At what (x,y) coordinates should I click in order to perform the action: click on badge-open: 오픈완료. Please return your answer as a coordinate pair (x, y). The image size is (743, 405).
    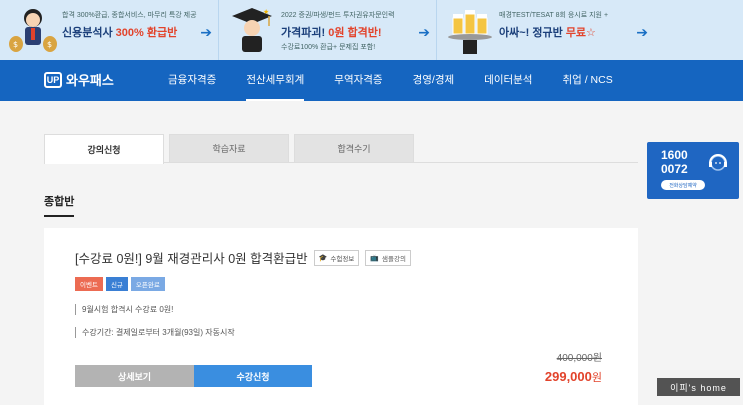
    Looking at the image, I should click on (147, 284).